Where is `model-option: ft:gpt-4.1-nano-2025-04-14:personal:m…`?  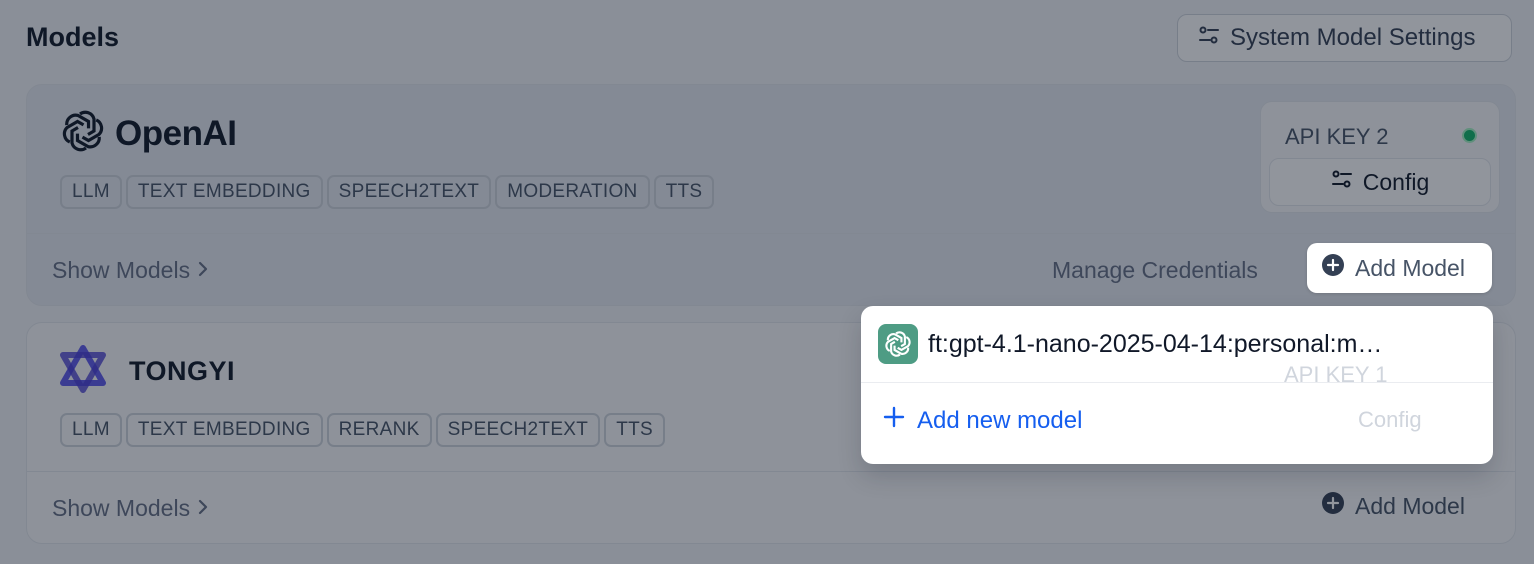 model-option: ft:gpt-4.1-nano-2025-04-14:personal:m… is located at coordinates (1177, 344).